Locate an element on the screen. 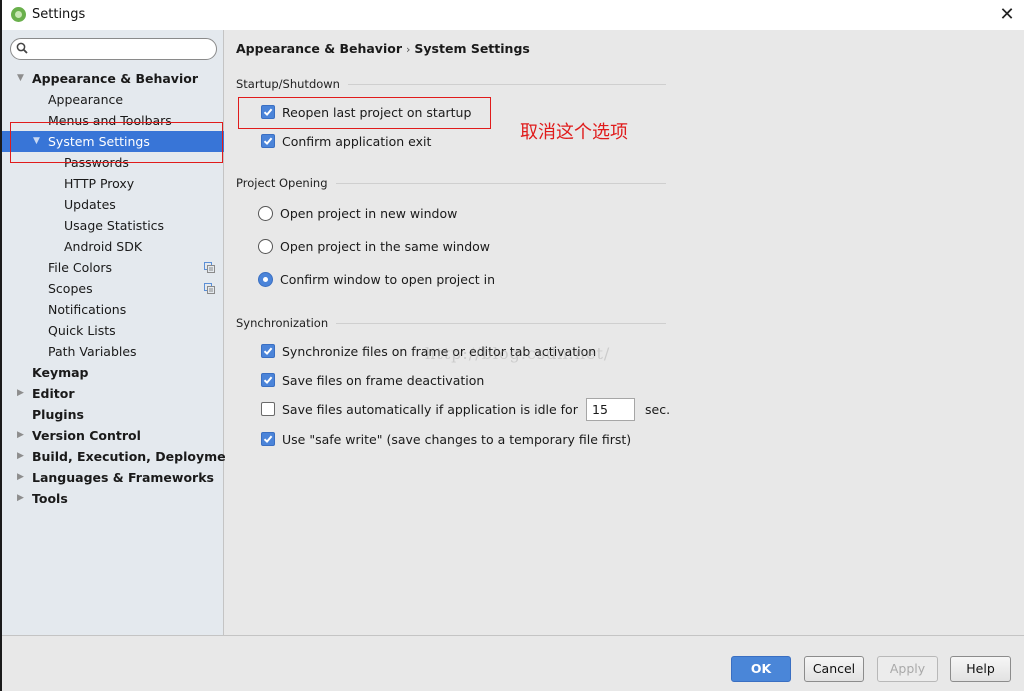 Image resolution: width=1024 pixels, height=691 pixels. sidebar-item-label: Quick Lists is located at coordinates (82, 330).